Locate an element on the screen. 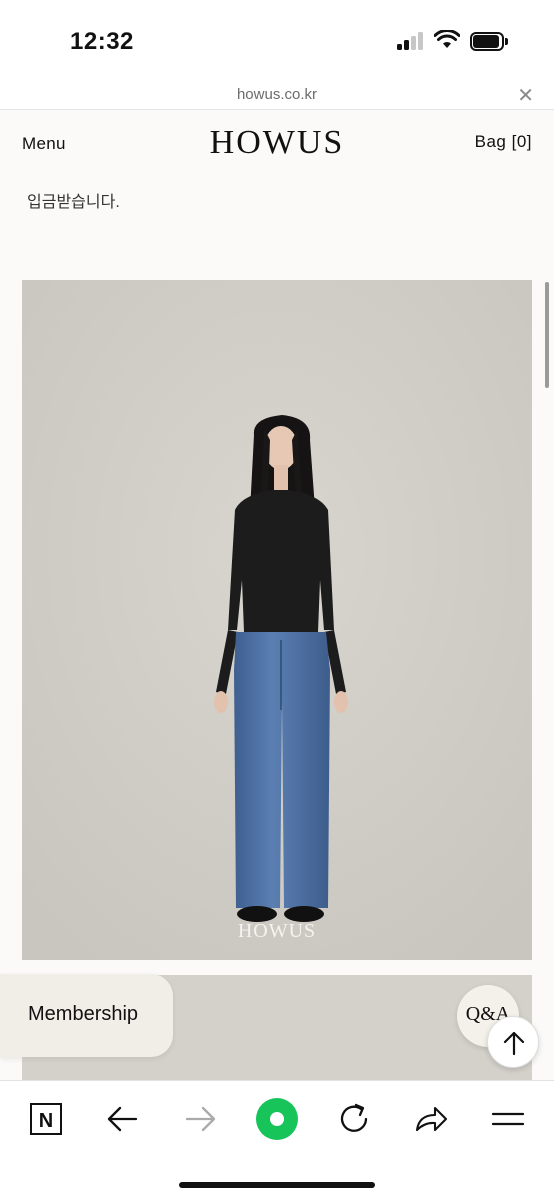 Image resolution: width=554 pixels, height=1200 pixels. arrow-up-icon is located at coordinates (514, 1043).